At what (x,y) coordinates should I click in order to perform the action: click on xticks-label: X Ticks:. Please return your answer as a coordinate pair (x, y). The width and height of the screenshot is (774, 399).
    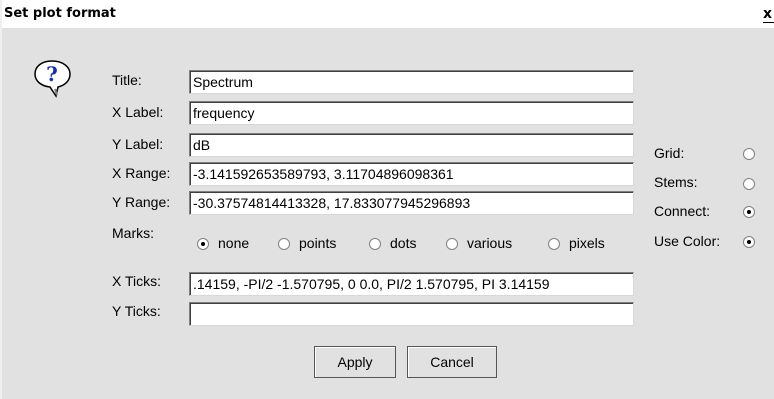
    Looking at the image, I should click on (137, 281).